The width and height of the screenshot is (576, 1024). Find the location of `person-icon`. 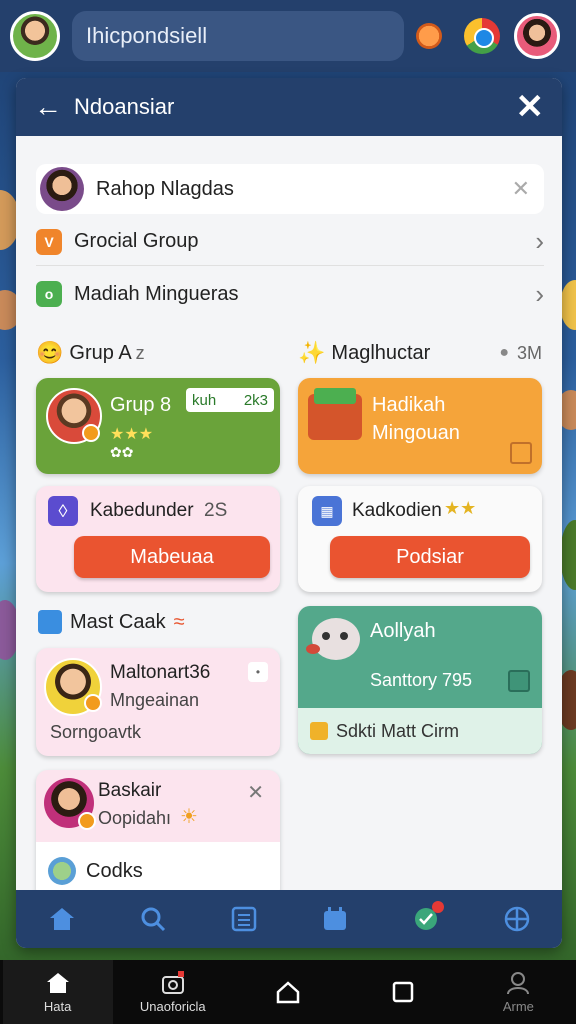

person-icon is located at coordinates (518, 982).